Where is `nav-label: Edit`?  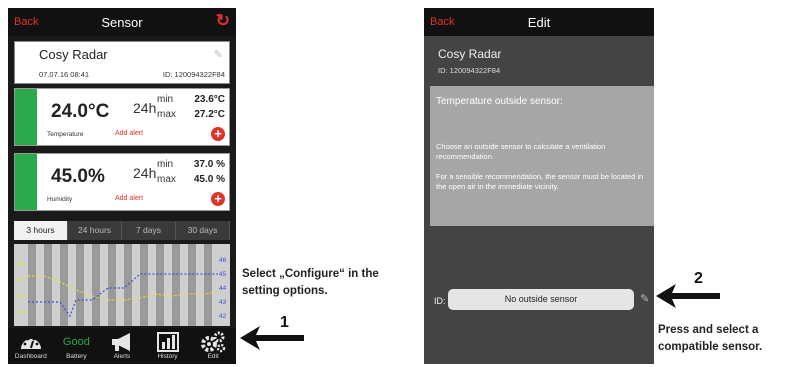 nav-label: Edit is located at coordinates (213, 356).